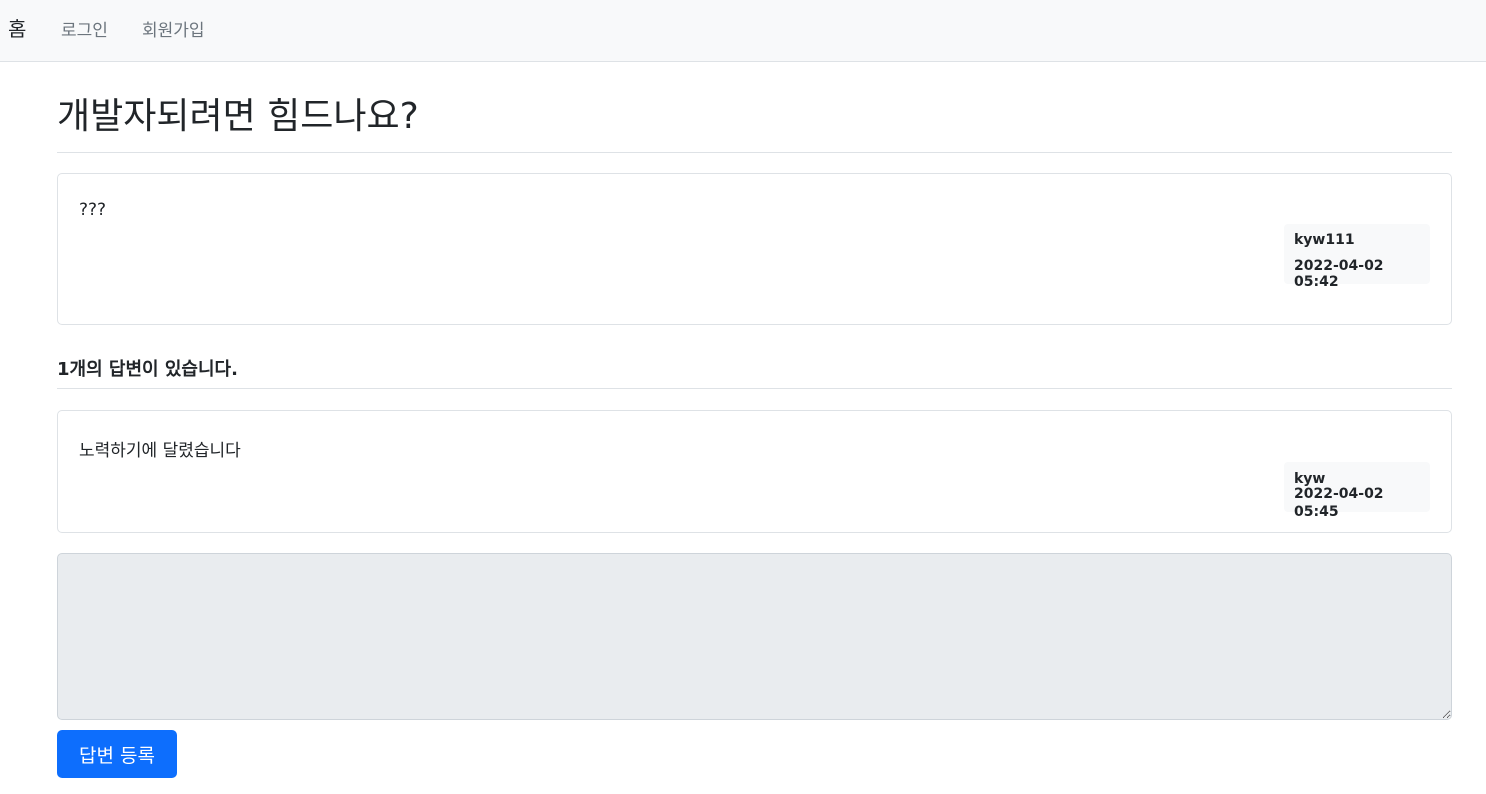 The height and width of the screenshot is (794, 1486). I want to click on login-link: 로그인, so click(84, 28).